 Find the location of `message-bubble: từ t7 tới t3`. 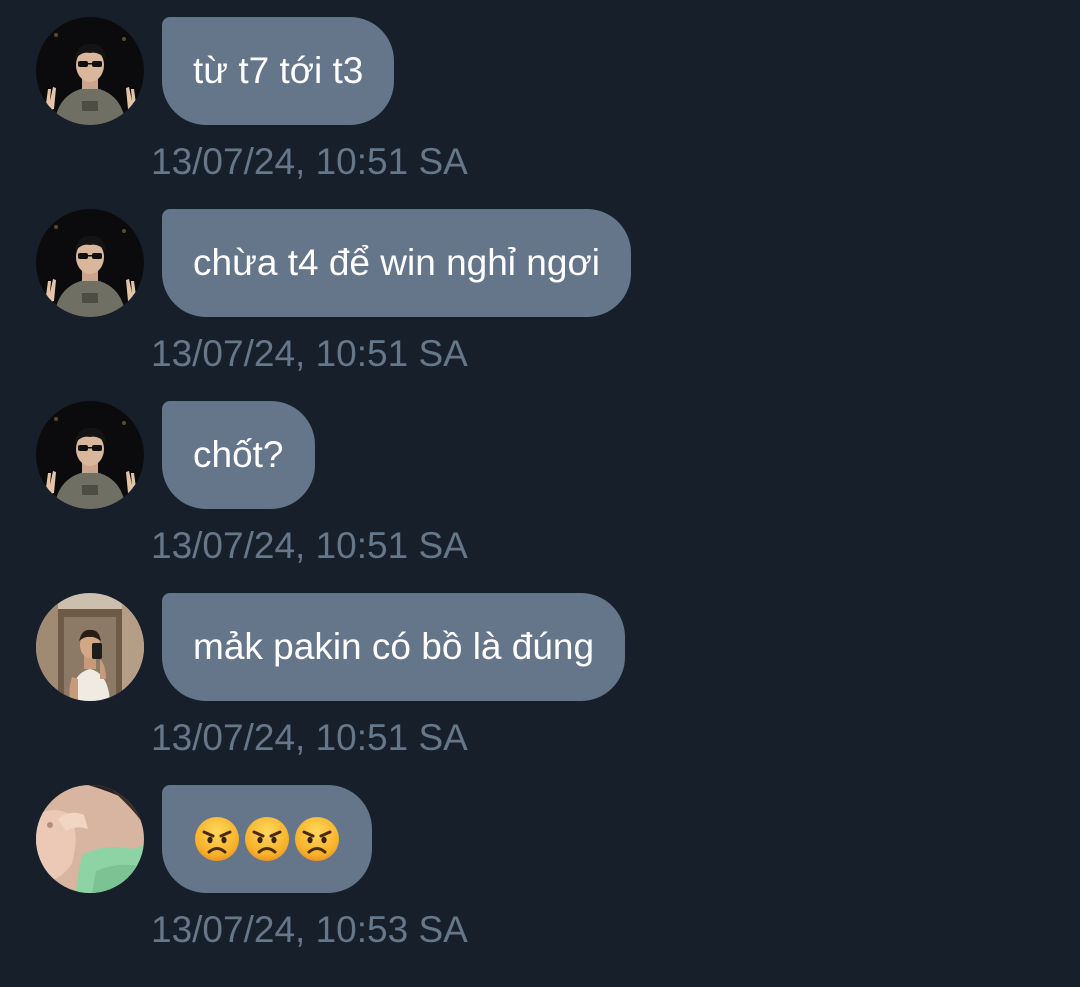

message-bubble: từ t7 tới t3 is located at coordinates (278, 71).